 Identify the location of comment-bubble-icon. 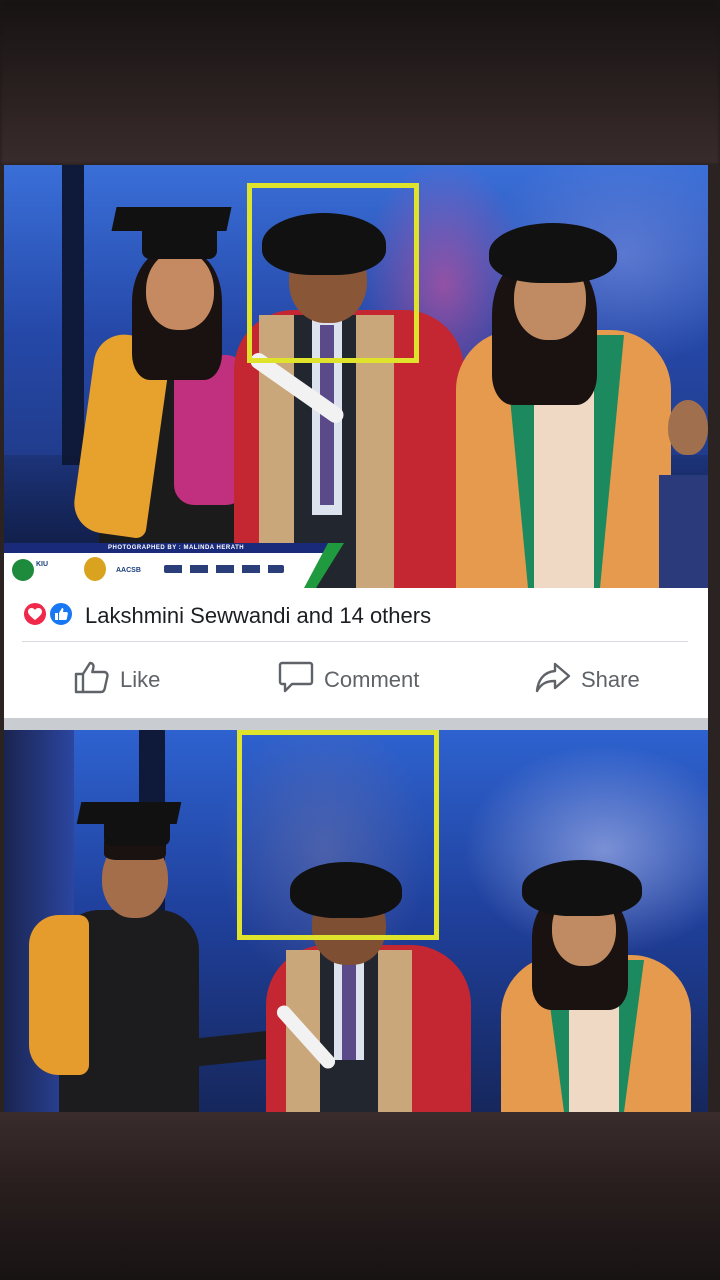
(301, 680).